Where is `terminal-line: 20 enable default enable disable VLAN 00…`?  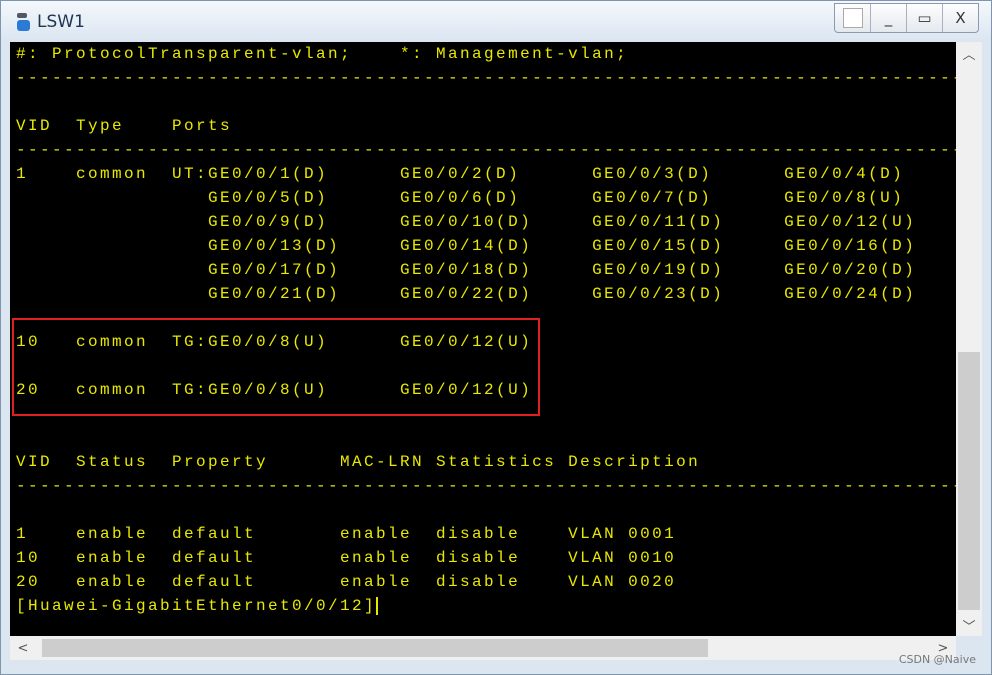
terminal-line: 20 enable default enable disable VLAN 00… is located at coordinates (346, 582).